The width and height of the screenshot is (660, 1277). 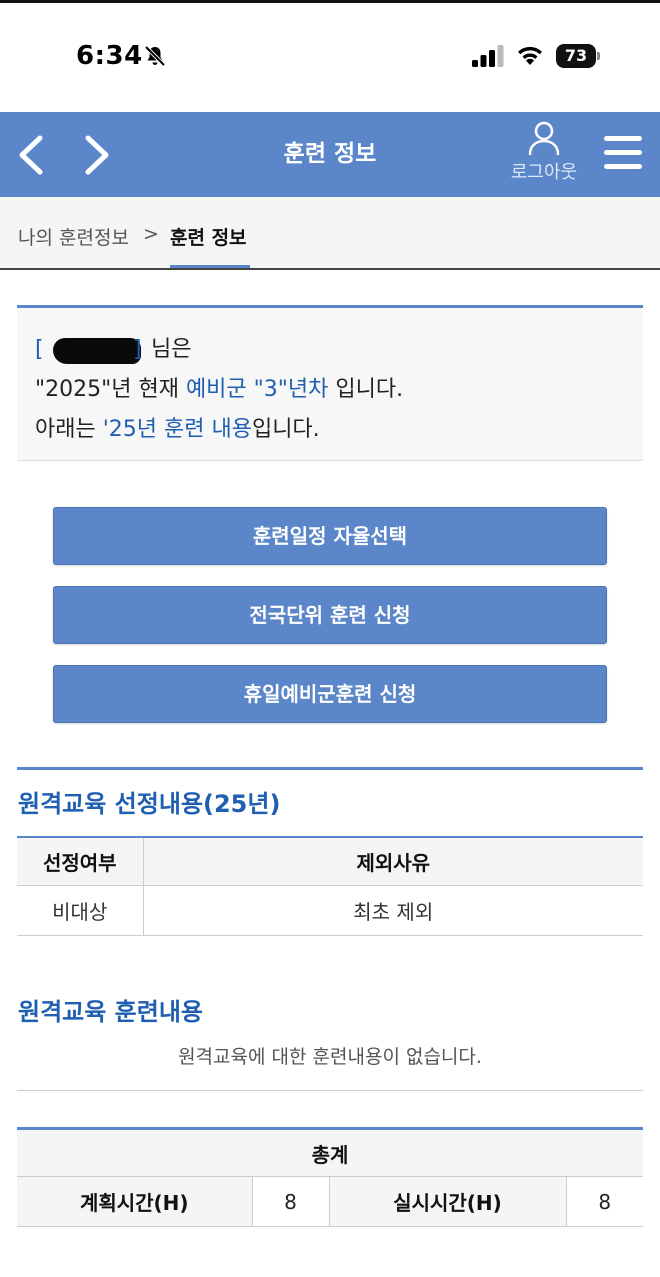 I want to click on status-bar: 6:34 73, so click(x=330, y=56).